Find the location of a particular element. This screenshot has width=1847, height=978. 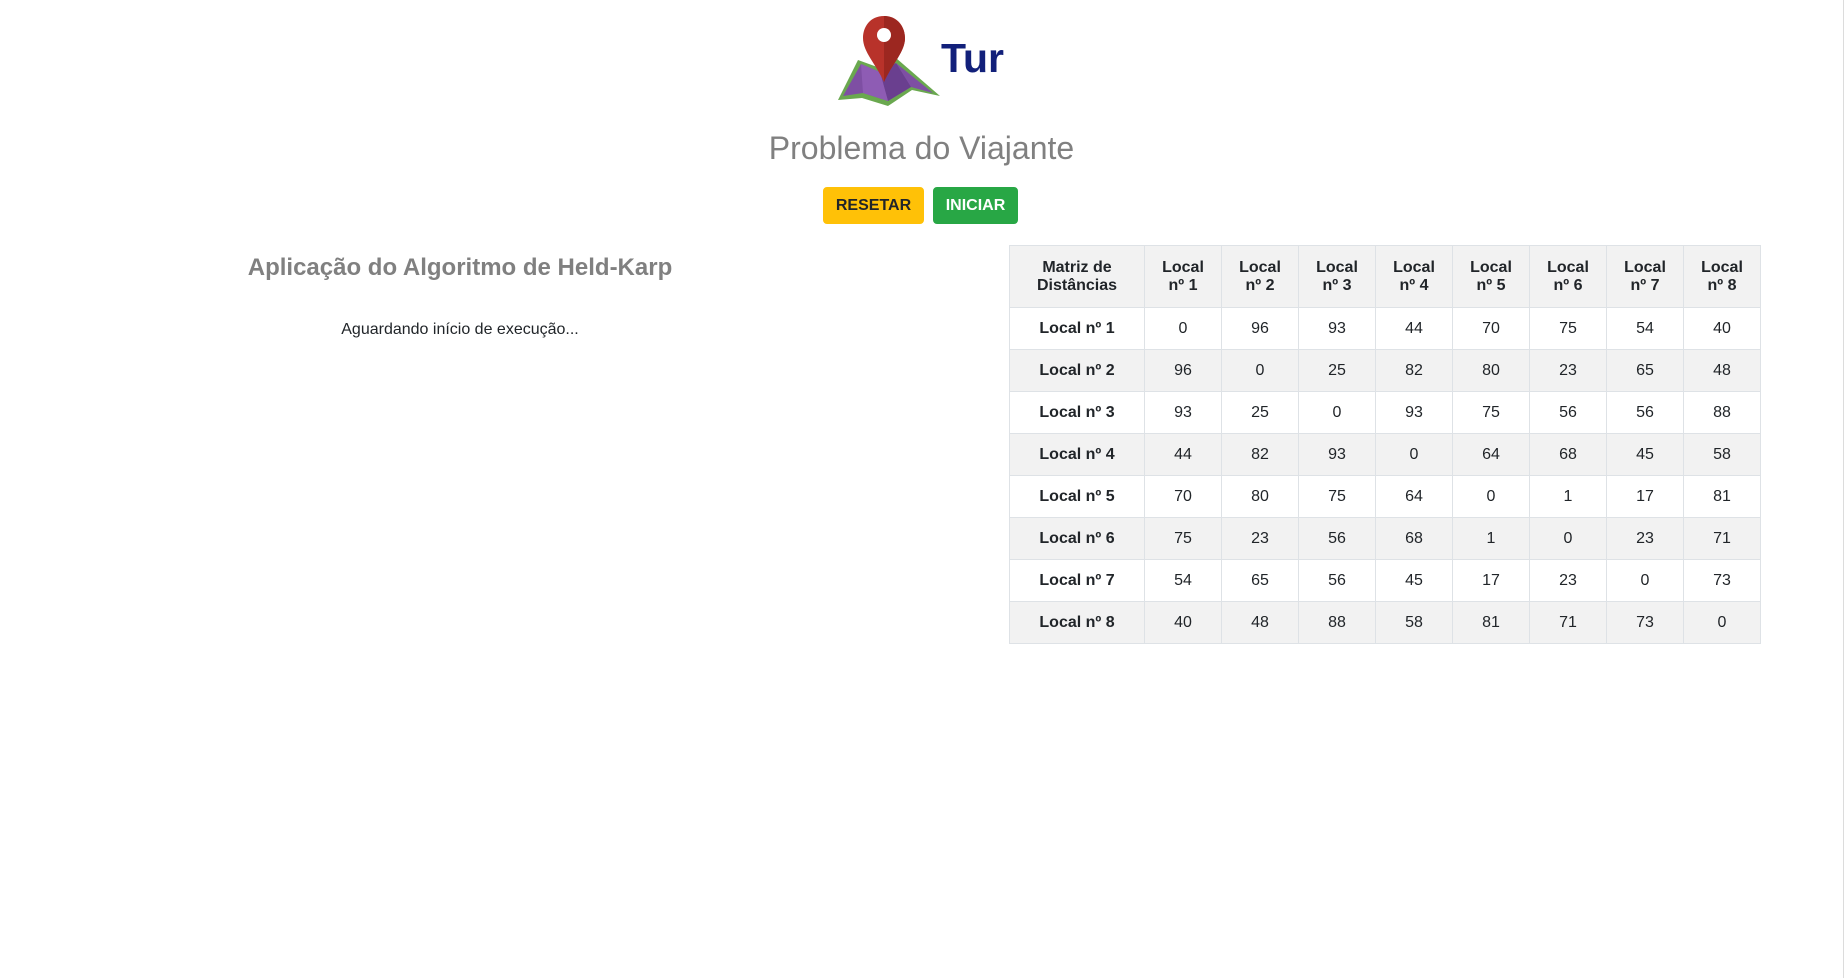

table-row: Local nº 5 70 80 75 64 0 1 17 81 is located at coordinates (1385, 496).